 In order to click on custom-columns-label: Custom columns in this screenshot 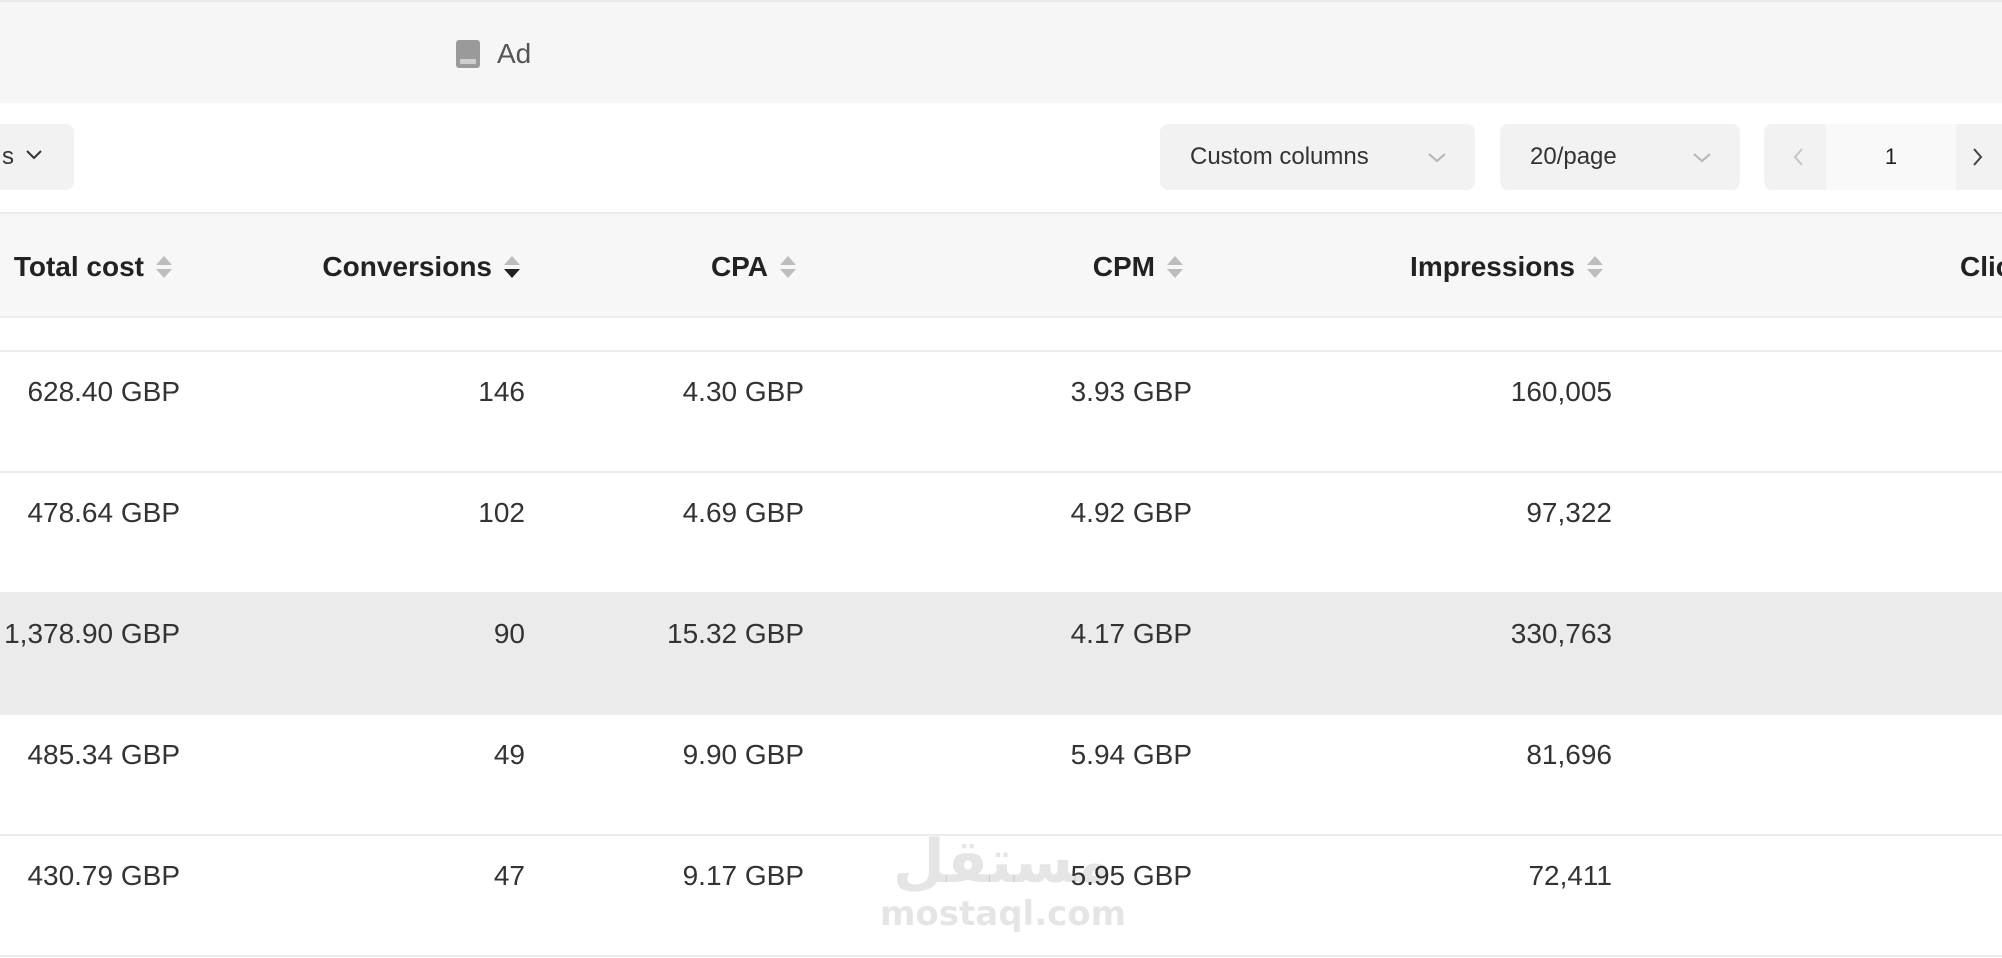, I will do `click(1279, 156)`.